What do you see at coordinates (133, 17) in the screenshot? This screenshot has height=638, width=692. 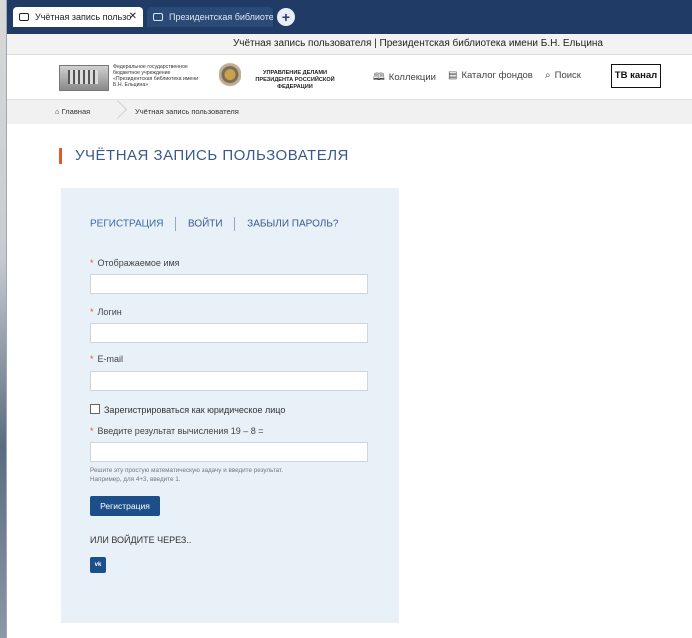 I see `close-icon: ✕` at bounding box center [133, 17].